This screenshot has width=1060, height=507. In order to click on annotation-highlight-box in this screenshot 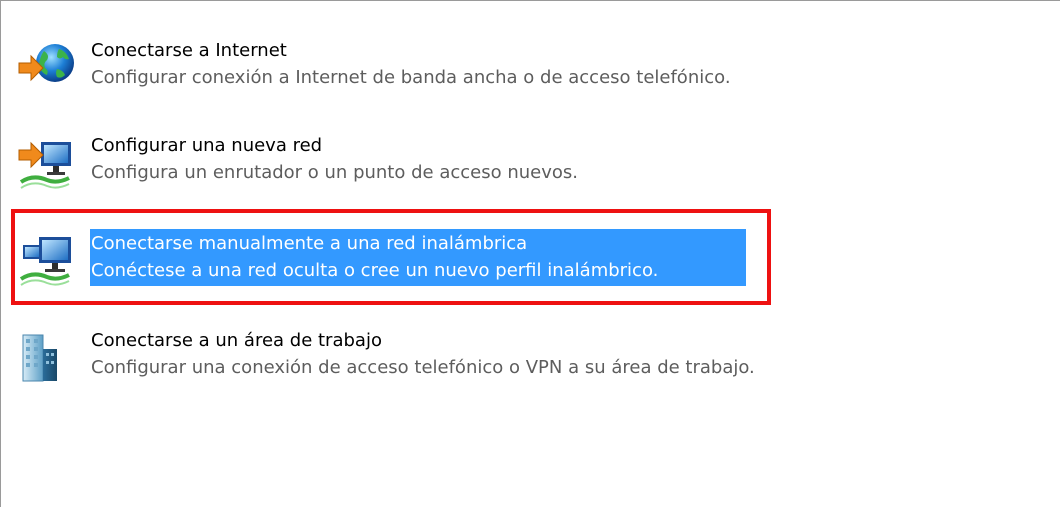, I will do `click(391, 257)`.